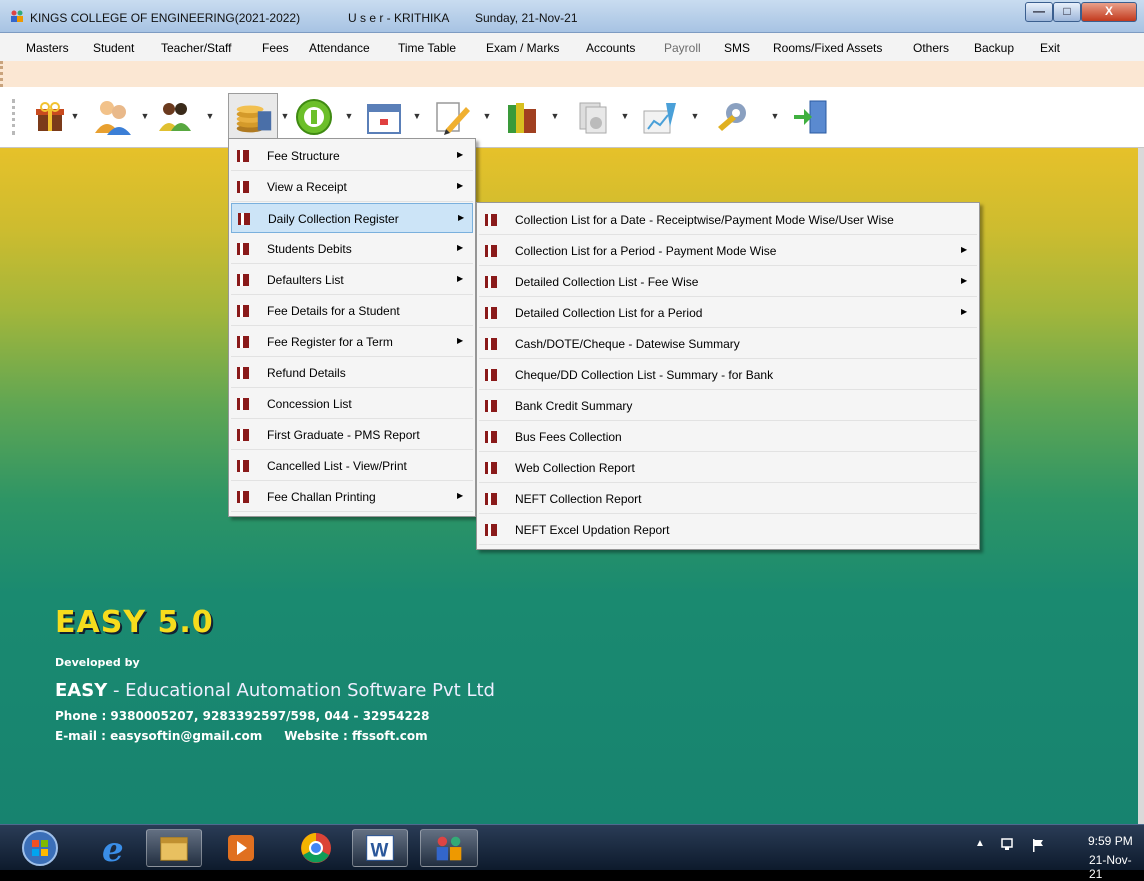 The width and height of the screenshot is (1144, 881). I want to click on books-dropdown-arrow-icon: ▼, so click(555, 116).